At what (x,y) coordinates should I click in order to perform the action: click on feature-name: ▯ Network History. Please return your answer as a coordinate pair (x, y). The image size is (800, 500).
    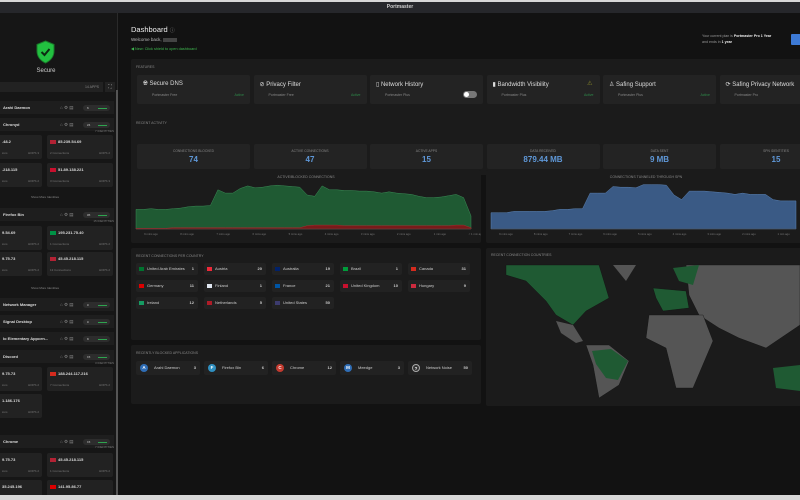
    Looking at the image, I should click on (400, 85).